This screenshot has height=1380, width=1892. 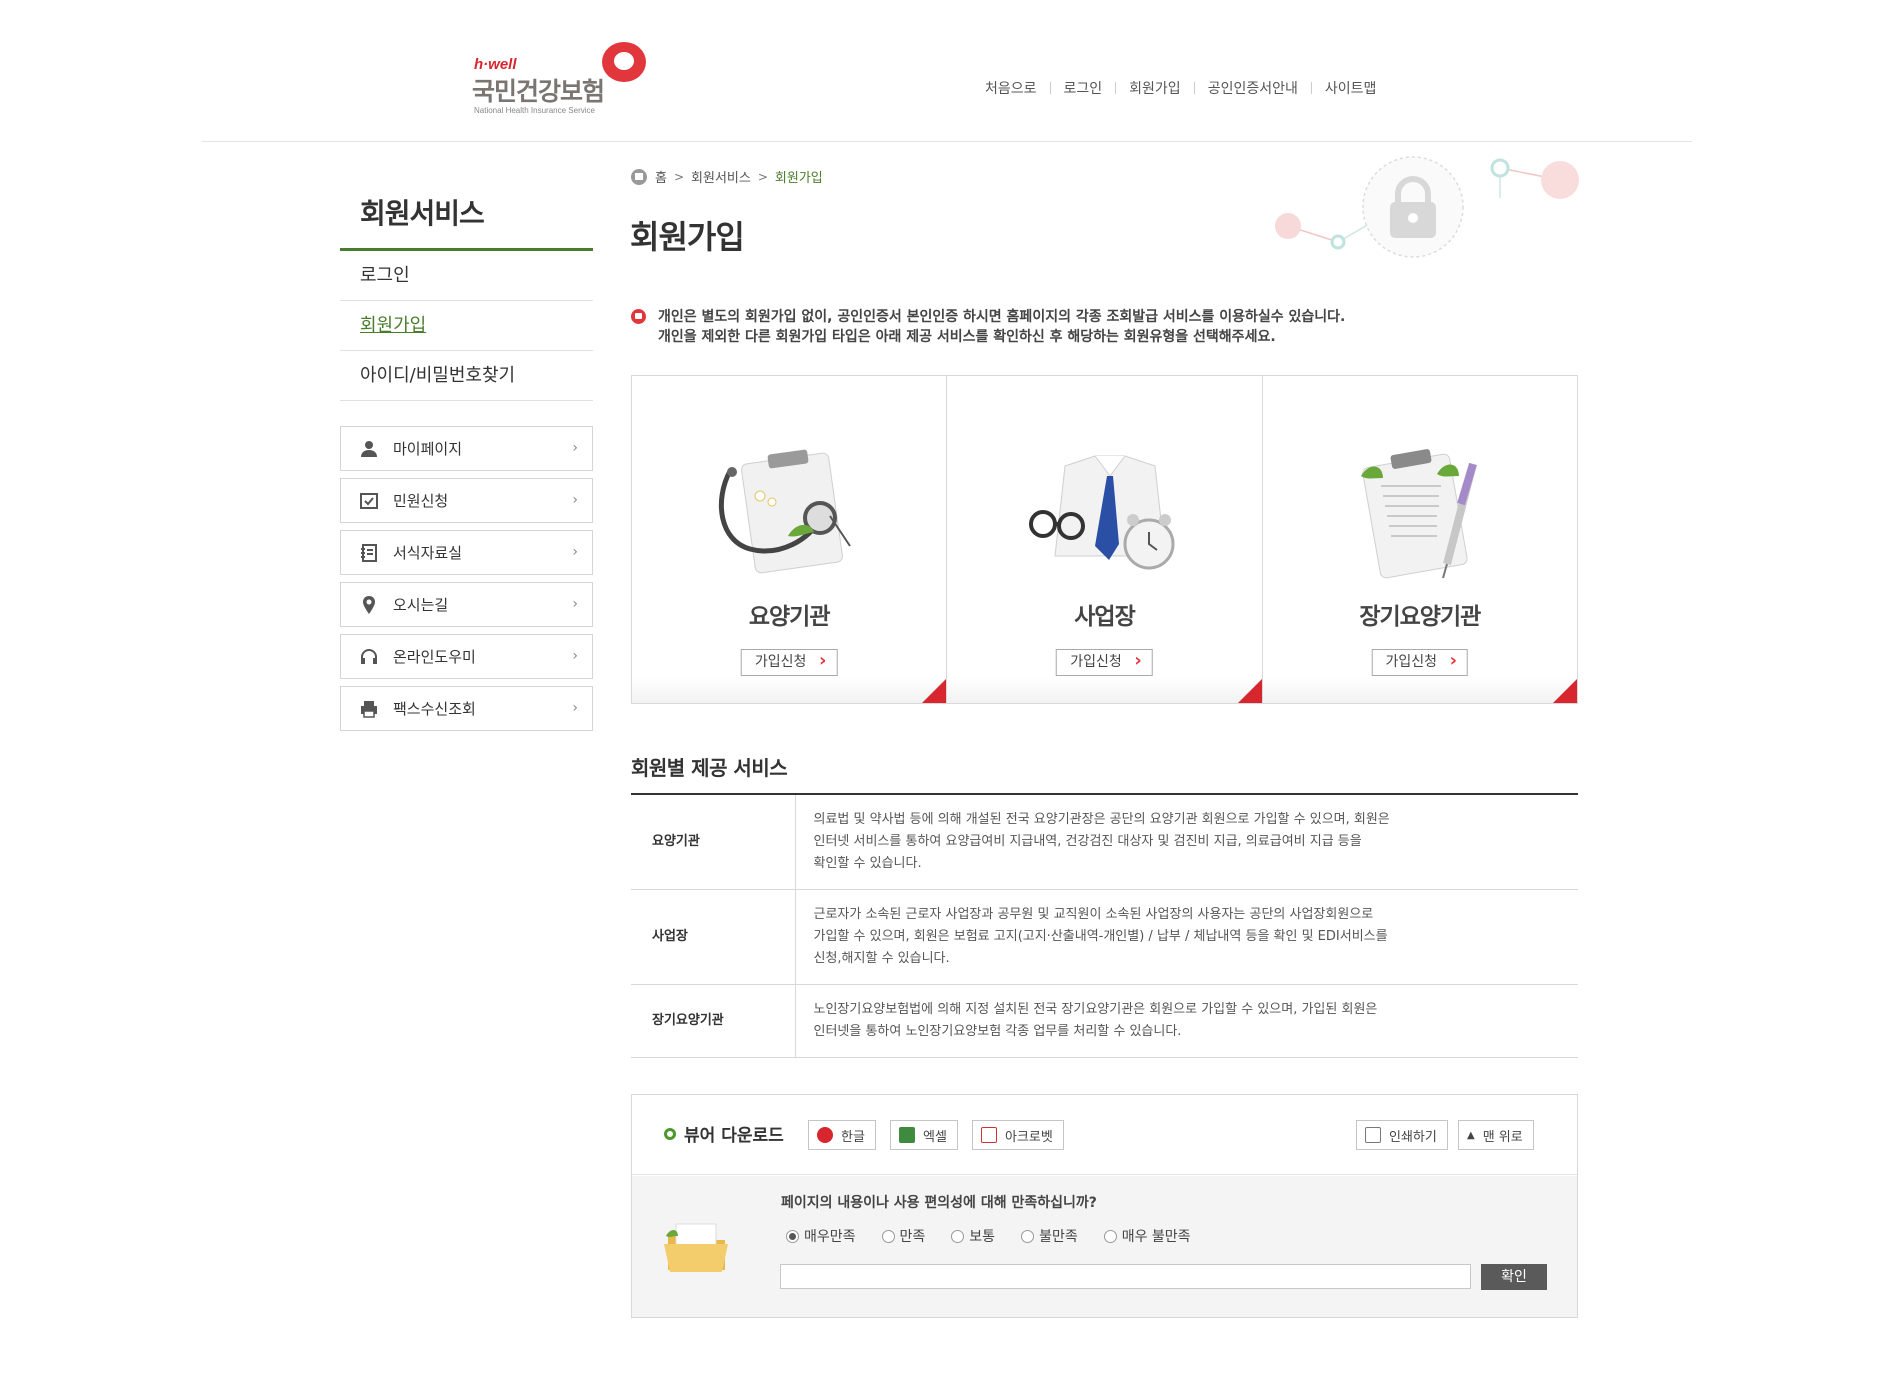 I want to click on quick-item-civil-petition: 민원신청 ›, so click(x=466, y=500).